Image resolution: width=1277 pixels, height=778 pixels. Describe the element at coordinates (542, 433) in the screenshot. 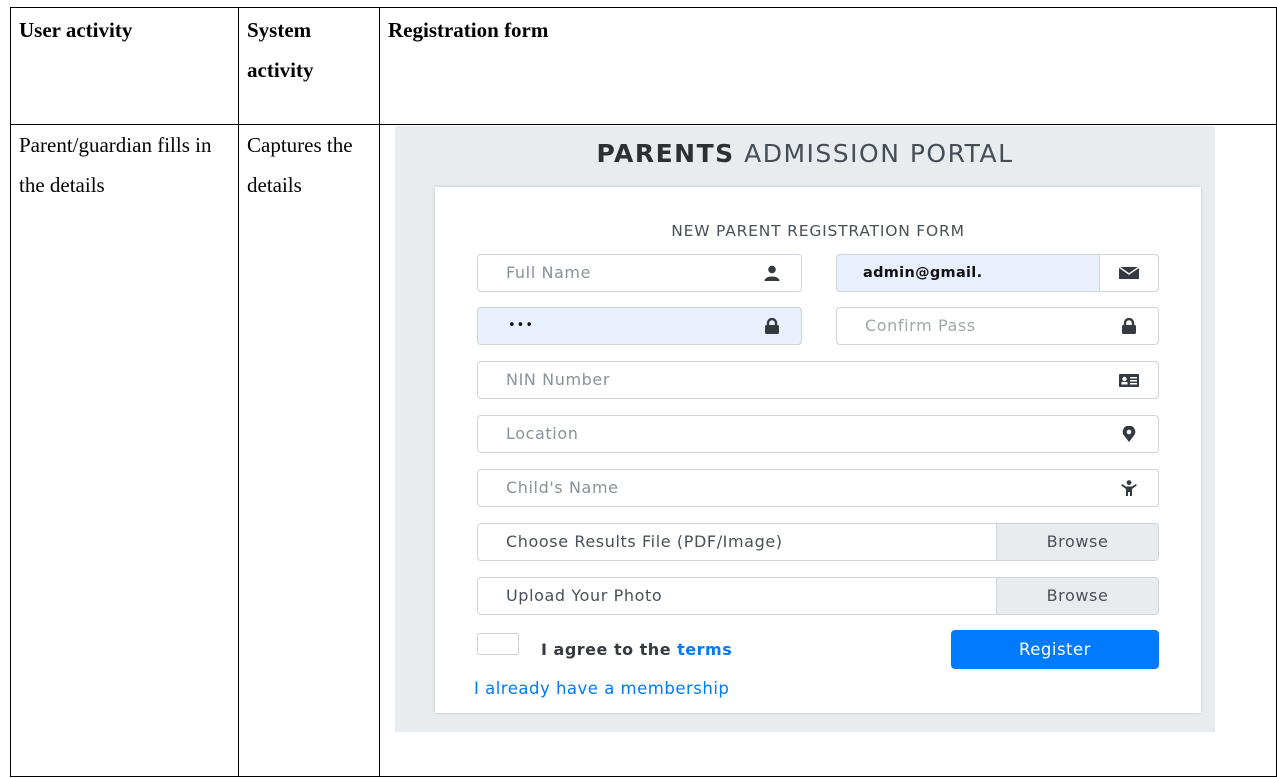

I see `location-placeholder: Location` at that location.